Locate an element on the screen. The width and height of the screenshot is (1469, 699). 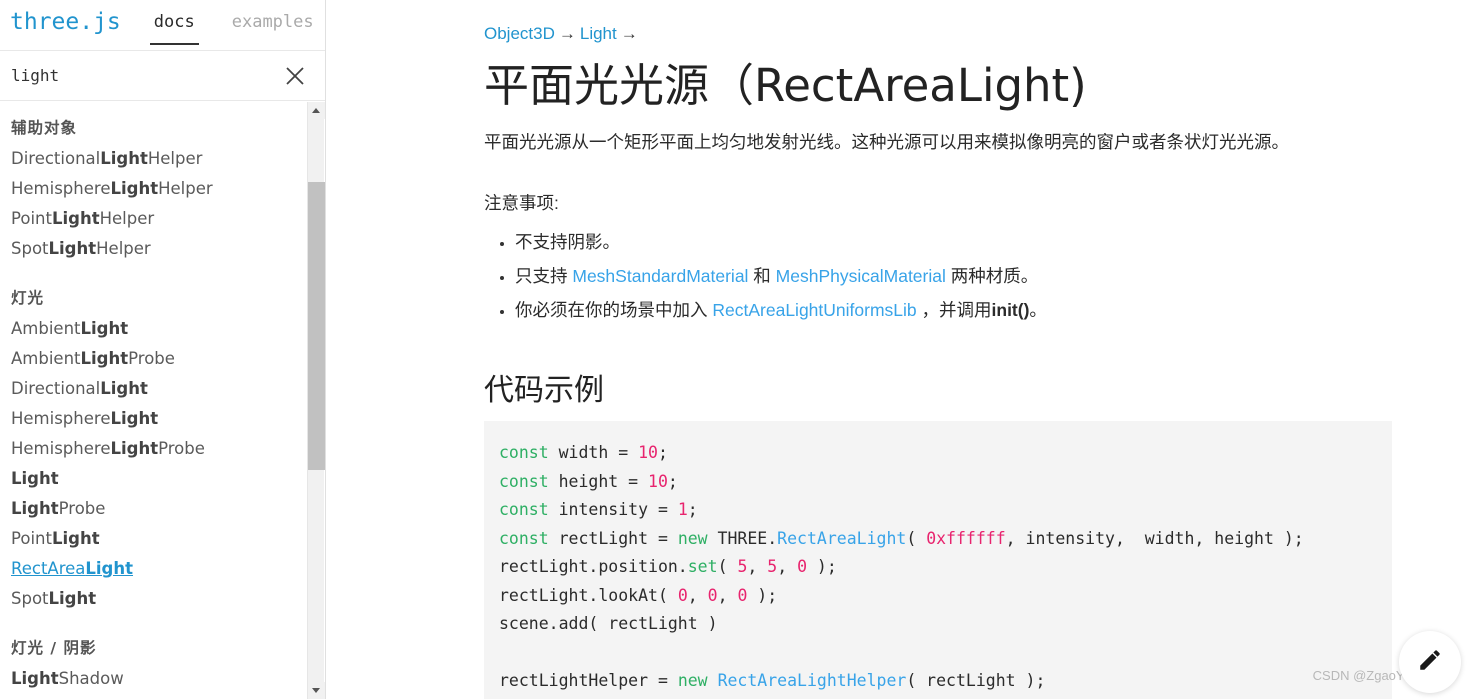
edit-button is located at coordinates (1430, 662).